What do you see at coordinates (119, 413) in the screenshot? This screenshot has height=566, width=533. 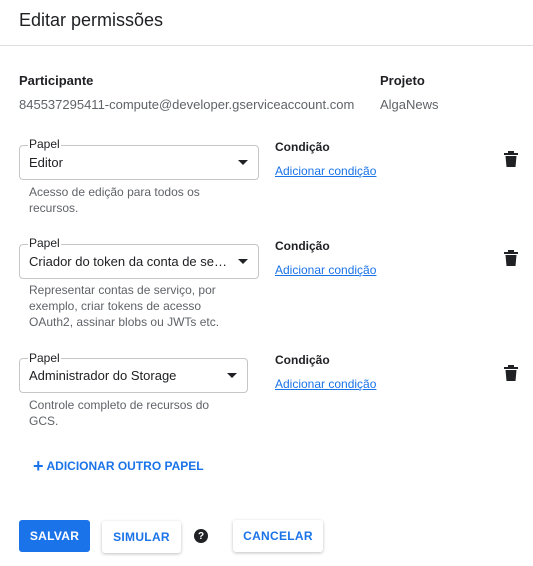 I see `role-helper-text: Controle completo de recursos do GCS.` at bounding box center [119, 413].